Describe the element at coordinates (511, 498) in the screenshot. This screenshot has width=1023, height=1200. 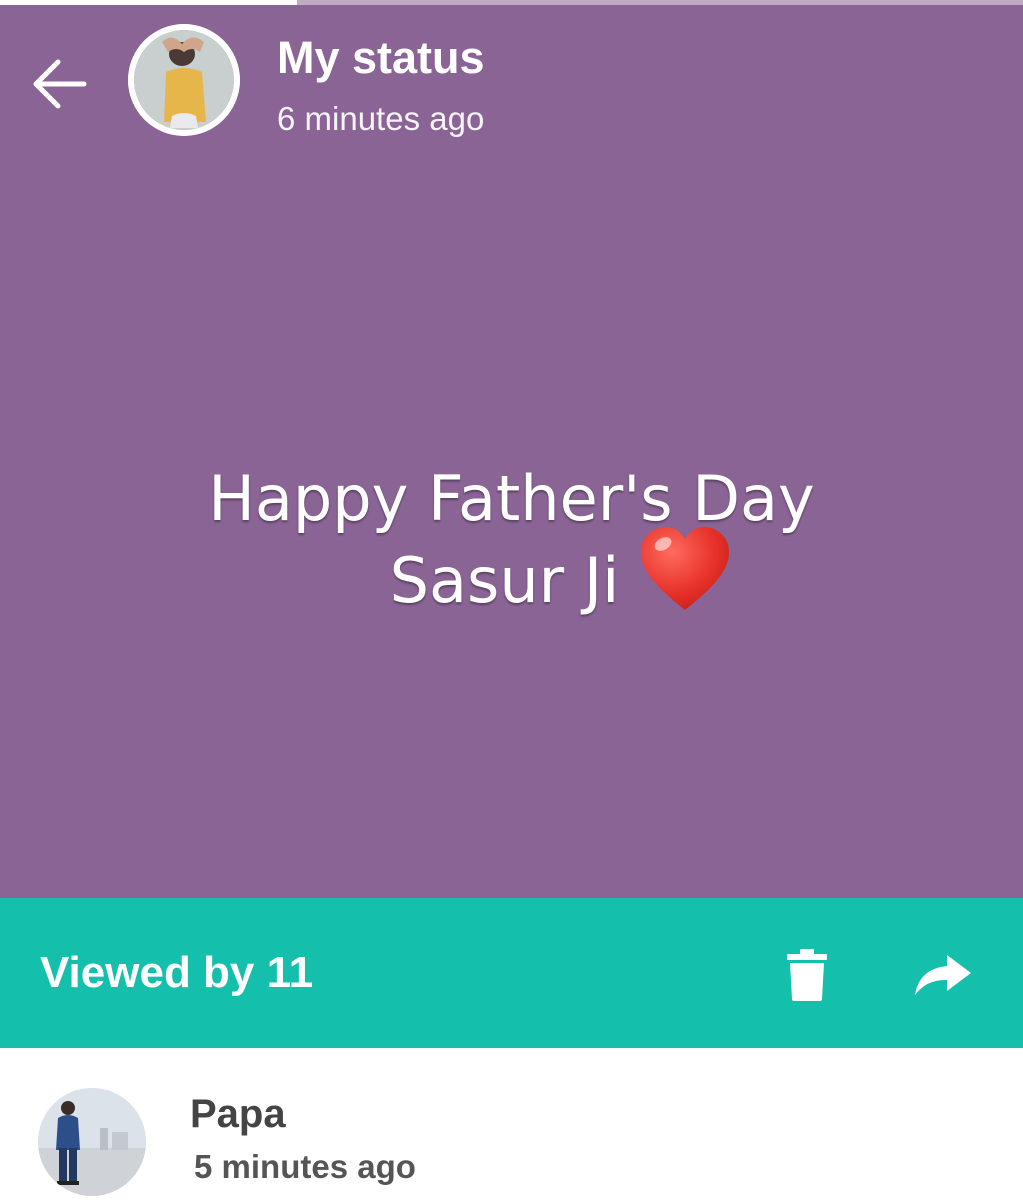
I see `status-message-line-1: Happy Father's Day` at that location.